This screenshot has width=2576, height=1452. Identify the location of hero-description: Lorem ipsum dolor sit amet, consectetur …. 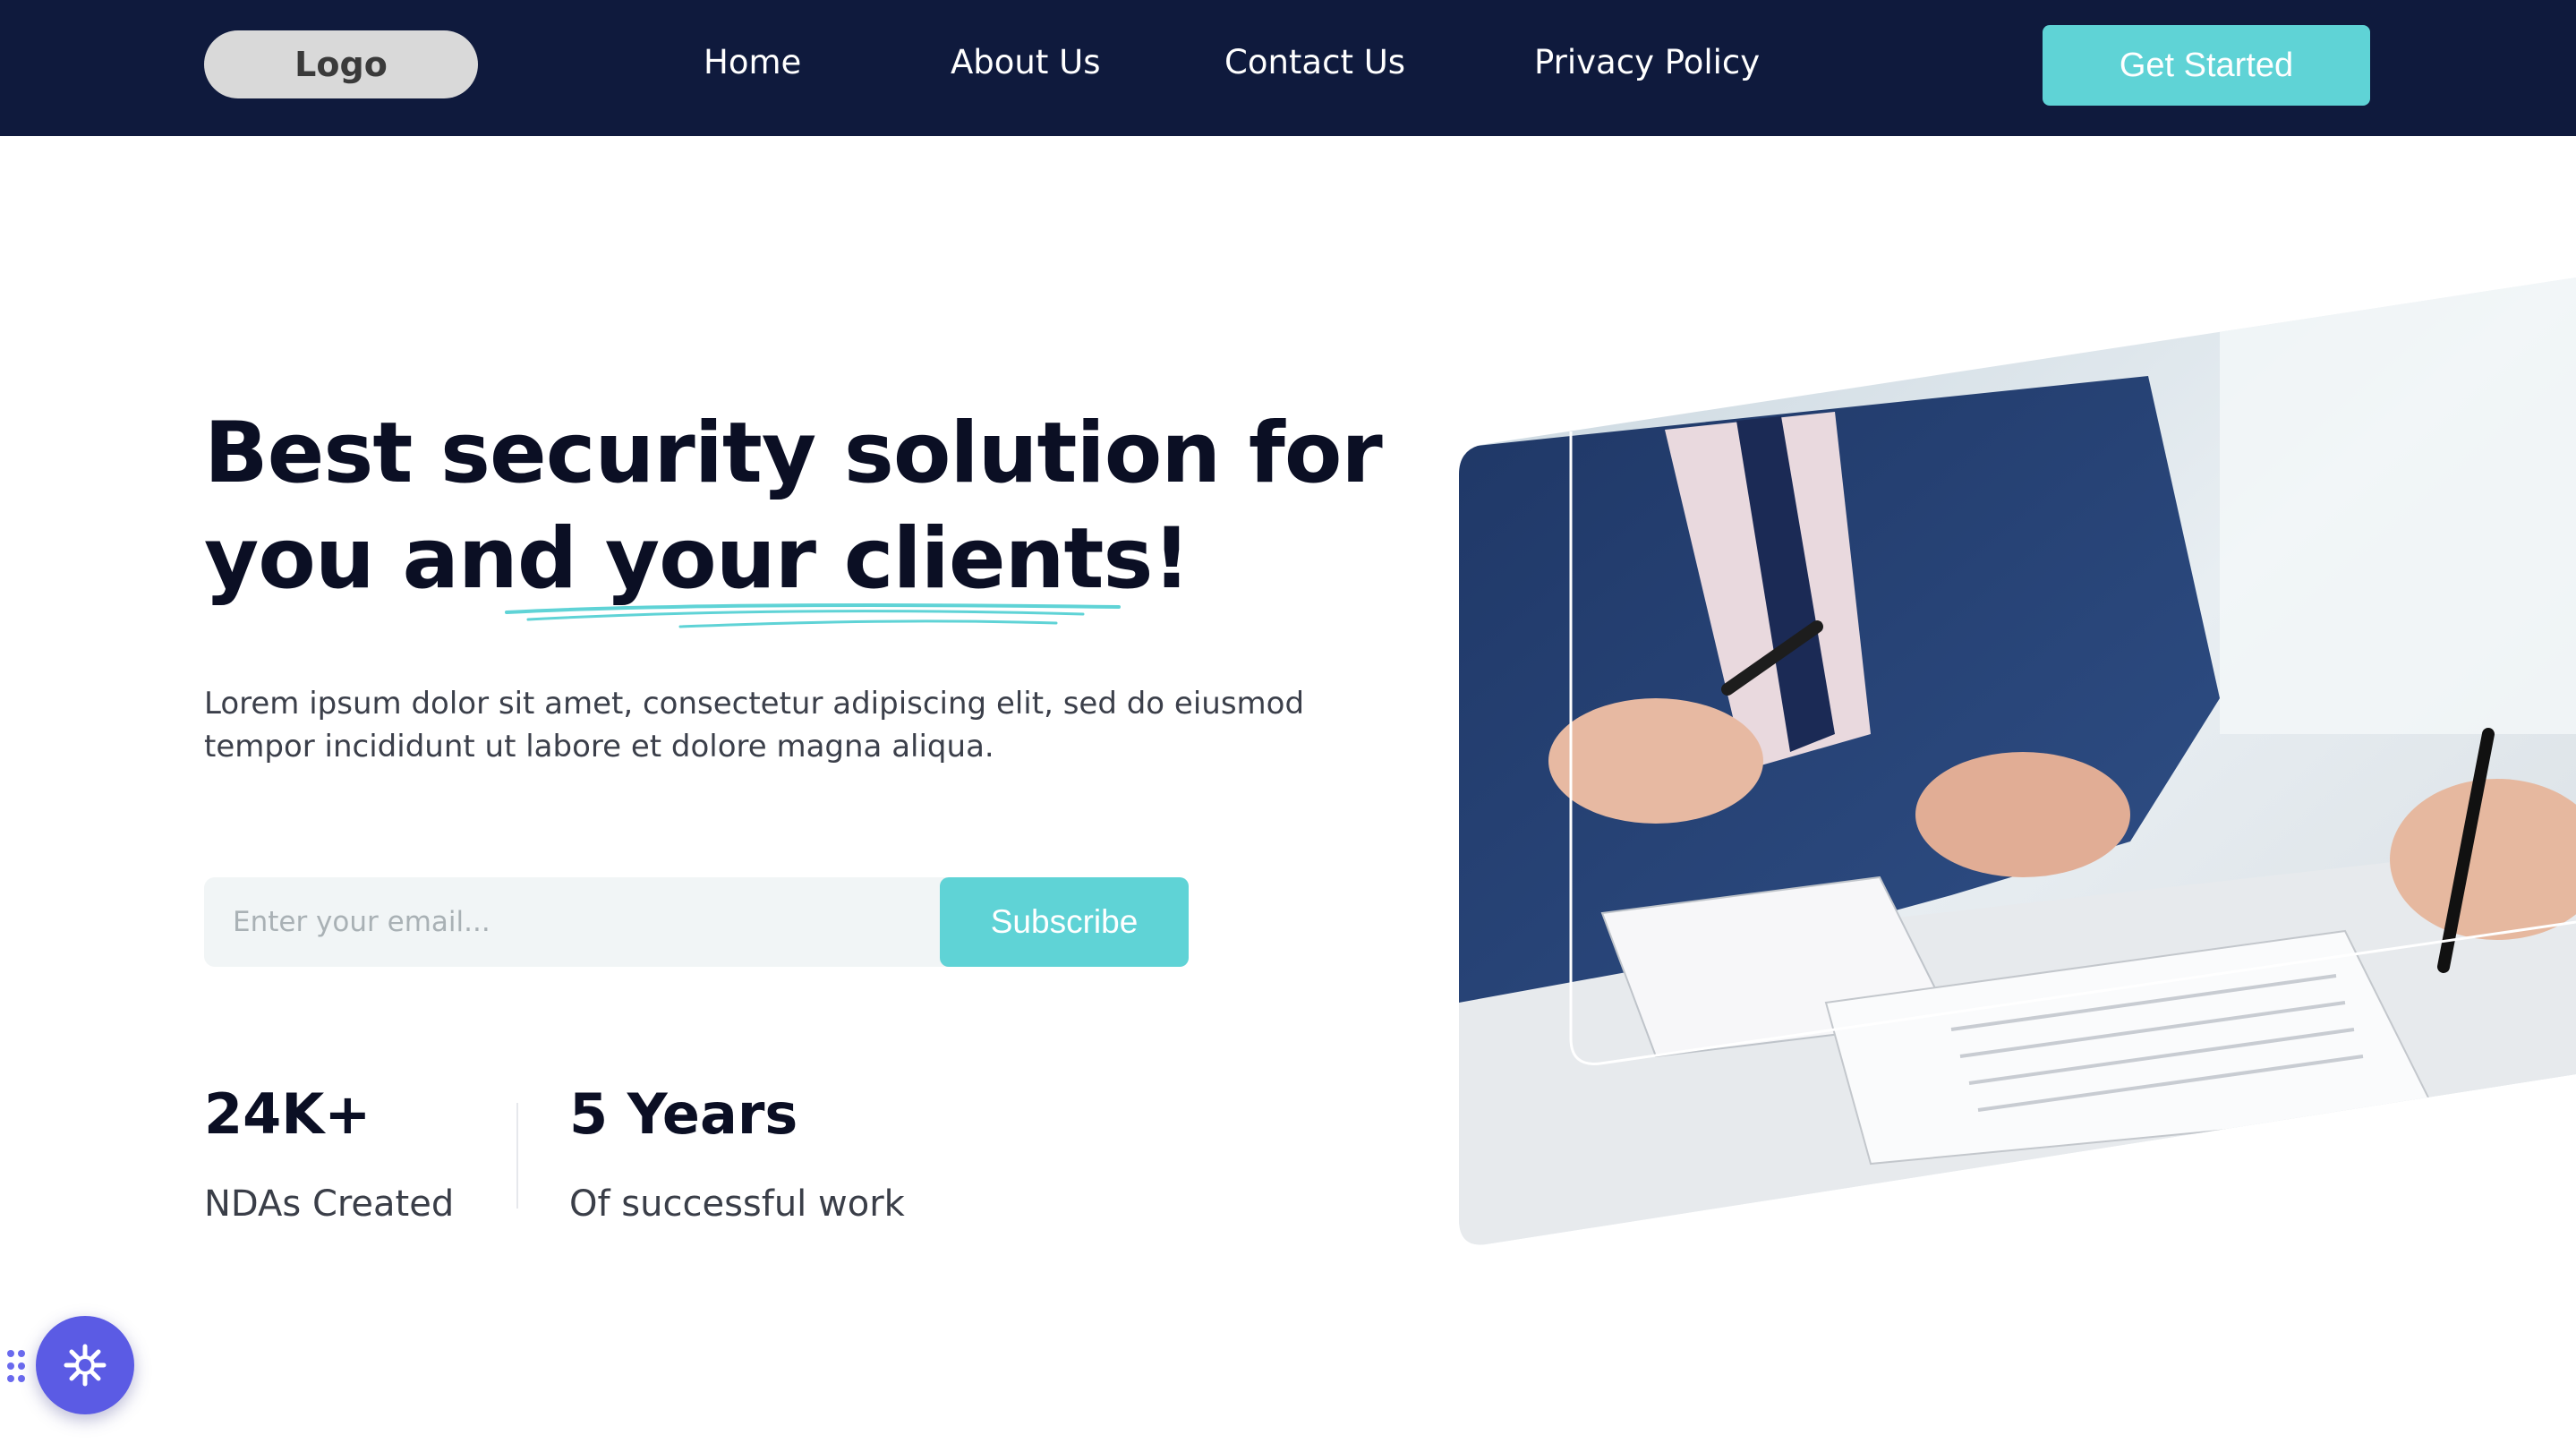
(754, 725).